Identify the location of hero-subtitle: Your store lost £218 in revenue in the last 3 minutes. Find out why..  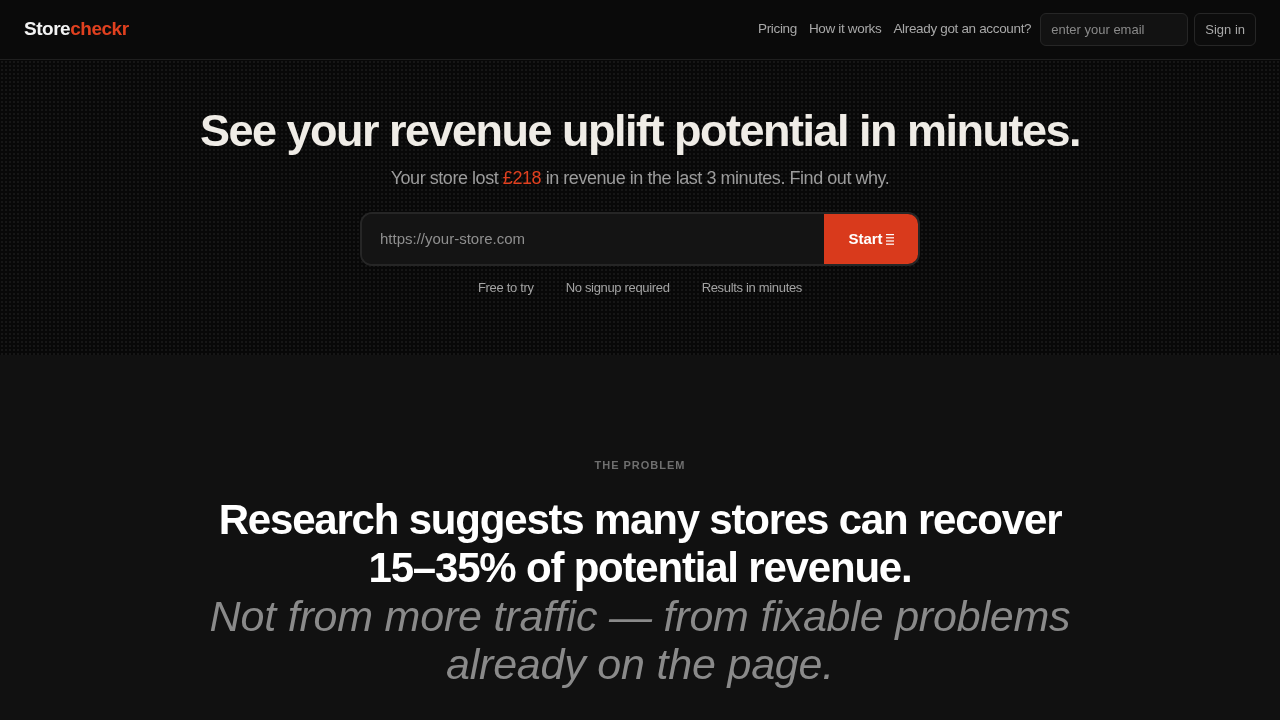
(640, 178).